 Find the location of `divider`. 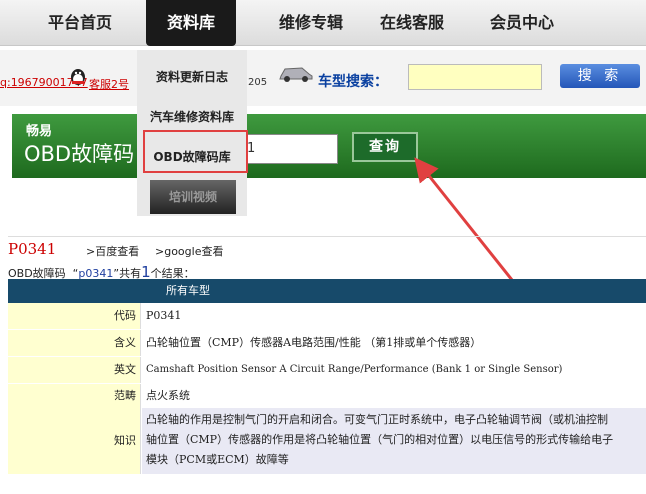

divider is located at coordinates (327, 236).